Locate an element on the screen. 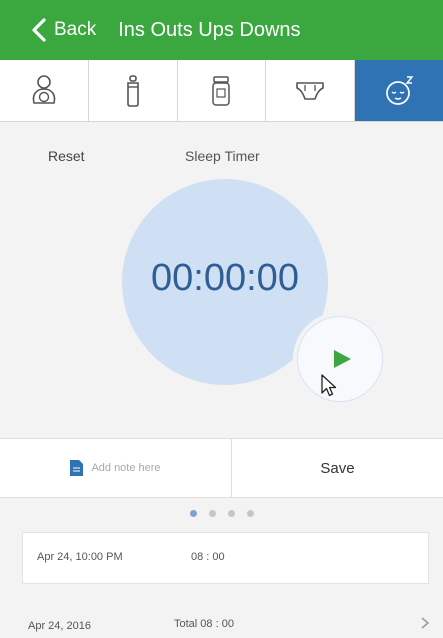 The image size is (443, 638). play-icon is located at coordinates (342, 359).